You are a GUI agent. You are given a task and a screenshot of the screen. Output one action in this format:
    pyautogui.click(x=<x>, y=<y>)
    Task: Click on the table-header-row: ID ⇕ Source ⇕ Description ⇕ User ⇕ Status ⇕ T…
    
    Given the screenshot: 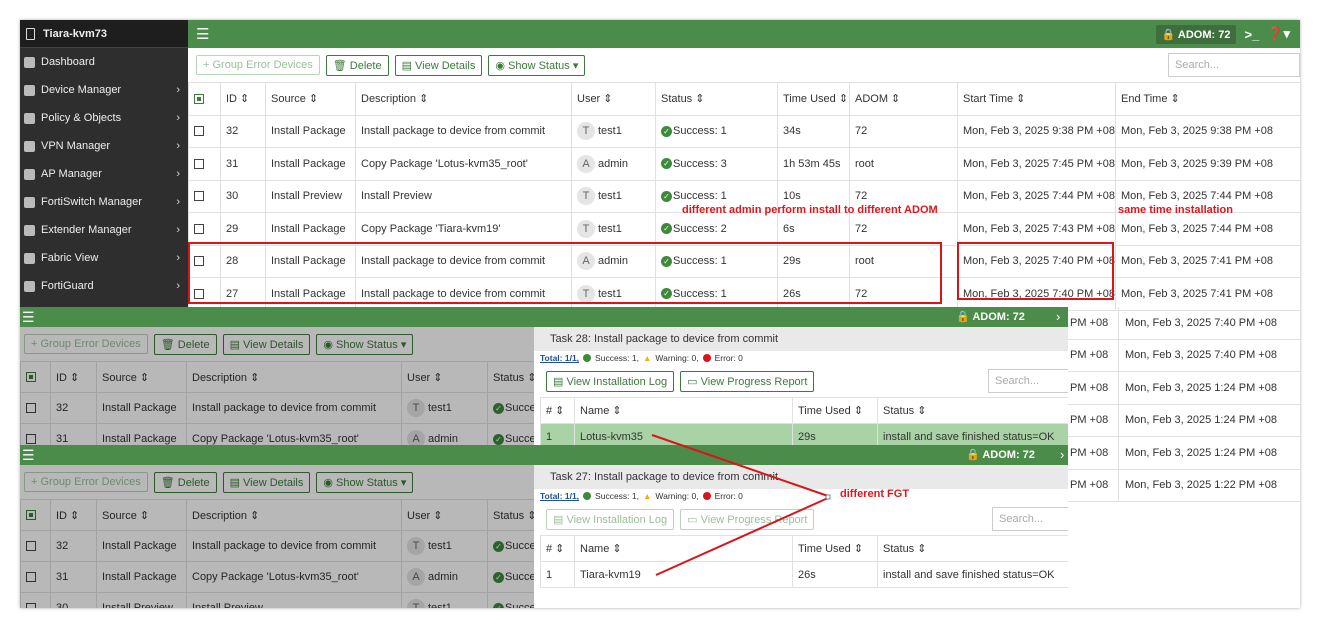 What is the action you would take?
    pyautogui.click(x=744, y=99)
    